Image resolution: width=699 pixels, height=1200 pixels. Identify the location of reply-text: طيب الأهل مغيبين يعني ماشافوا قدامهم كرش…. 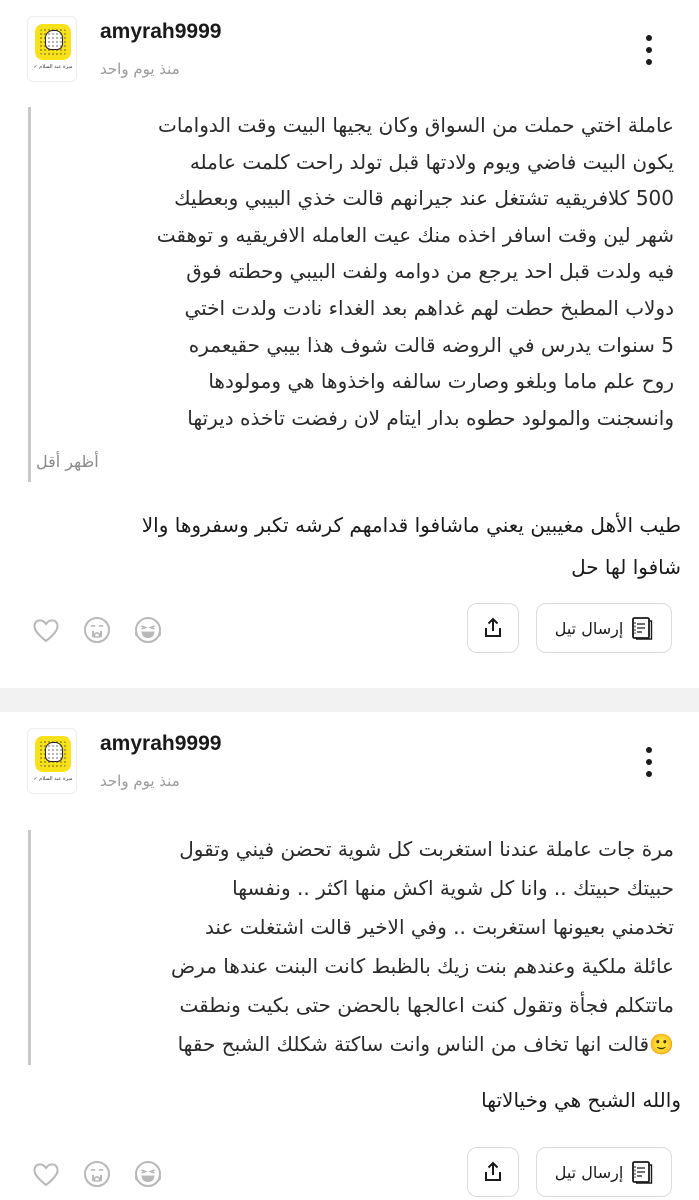
(411, 546).